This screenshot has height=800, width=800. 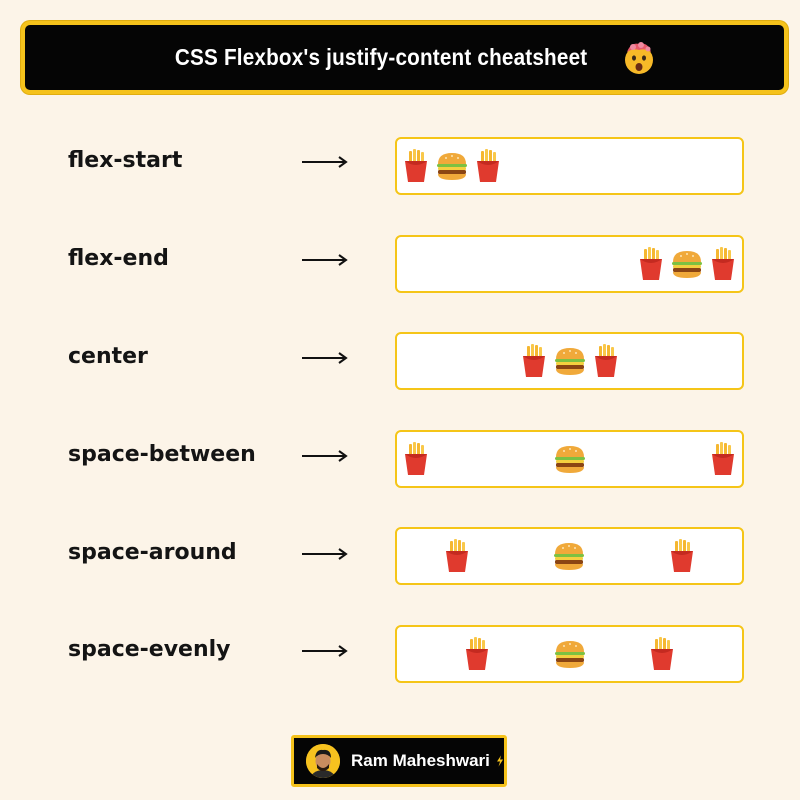 I want to click on author-badge: Ram Maheshwari, so click(x=399, y=761).